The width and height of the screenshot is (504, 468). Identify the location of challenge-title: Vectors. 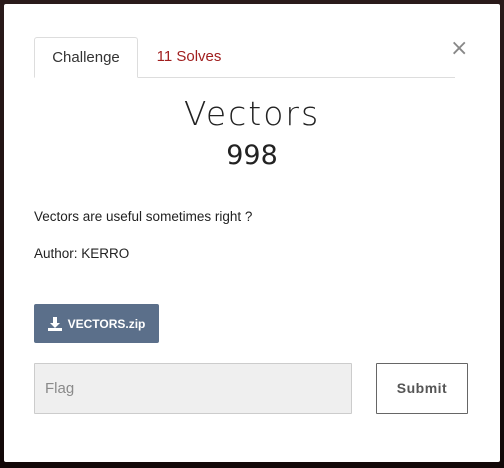
(252, 113).